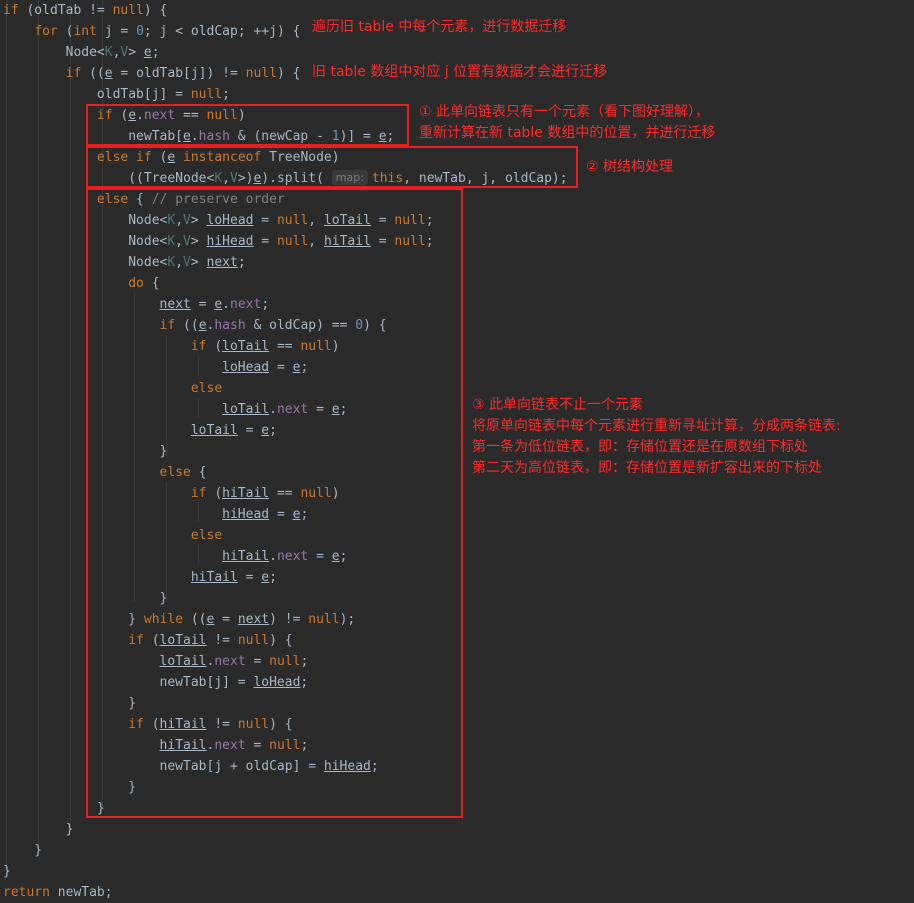 The height and width of the screenshot is (903, 914). What do you see at coordinates (179, 73) in the screenshot?
I see `code-token: = oldTab[j]) !=` at bounding box center [179, 73].